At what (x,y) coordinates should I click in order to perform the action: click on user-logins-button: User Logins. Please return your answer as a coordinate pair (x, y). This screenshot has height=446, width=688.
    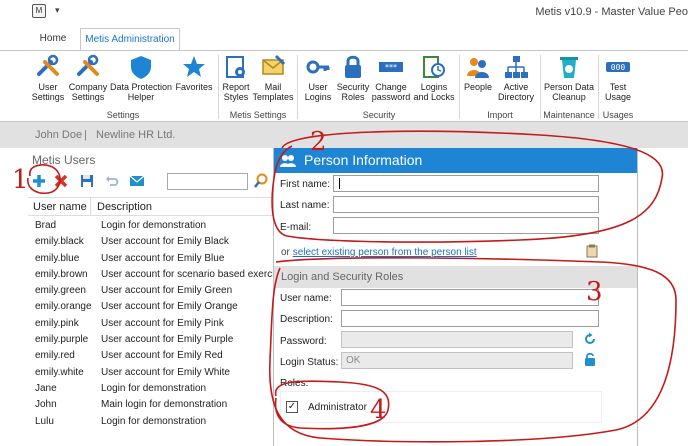
    Looking at the image, I should click on (318, 80).